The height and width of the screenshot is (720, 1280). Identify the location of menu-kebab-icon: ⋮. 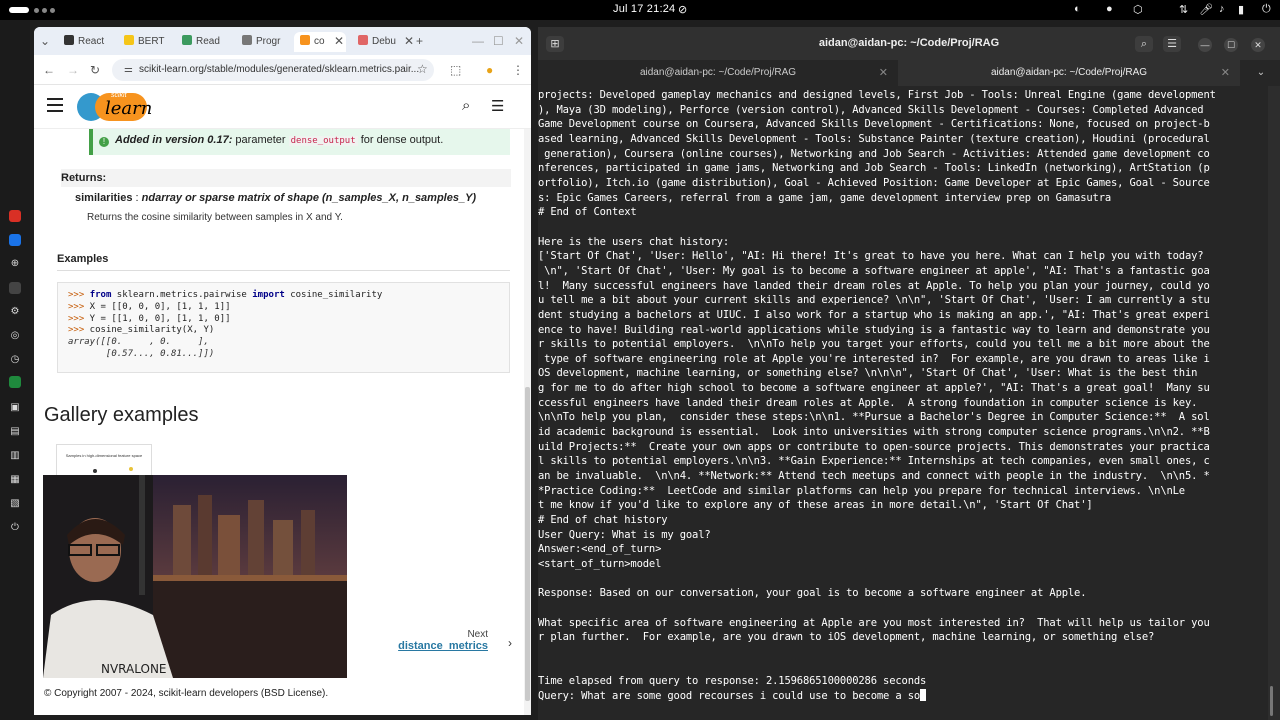
(518, 70).